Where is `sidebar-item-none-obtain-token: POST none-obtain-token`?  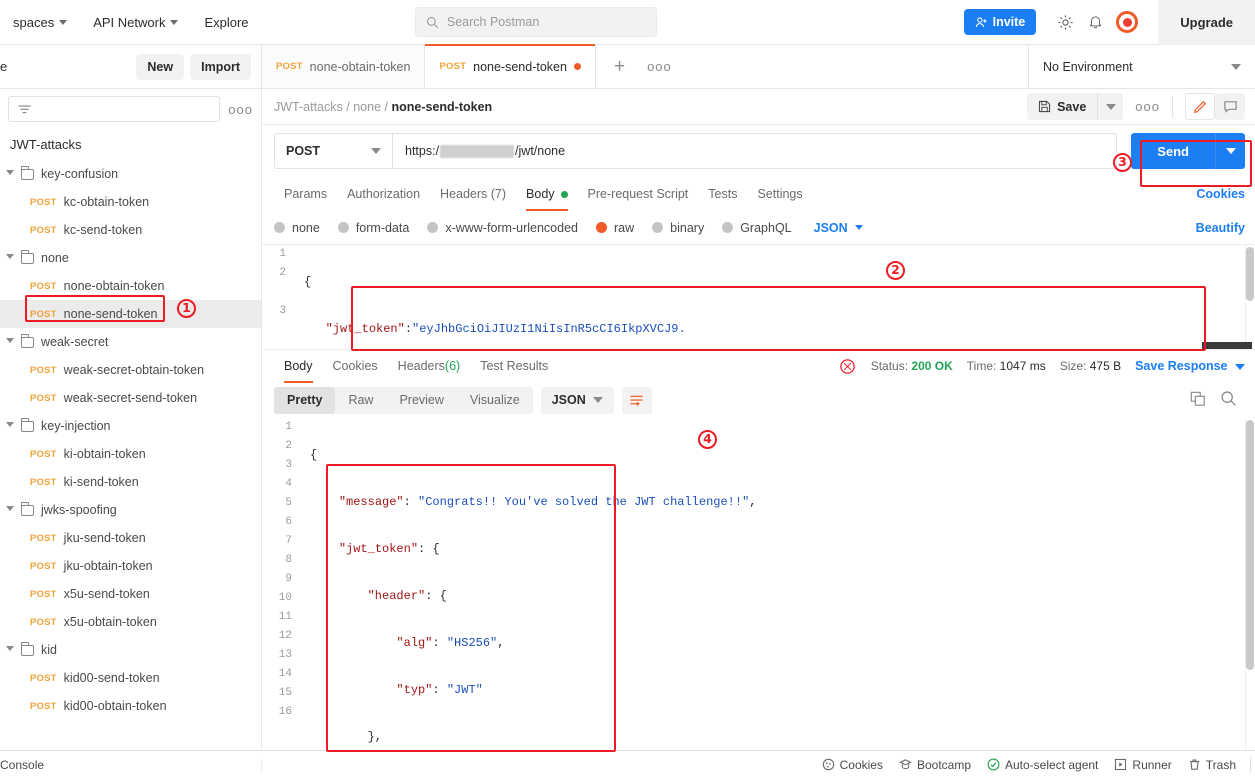 sidebar-item-none-obtain-token: POST none-obtain-token is located at coordinates (130, 286).